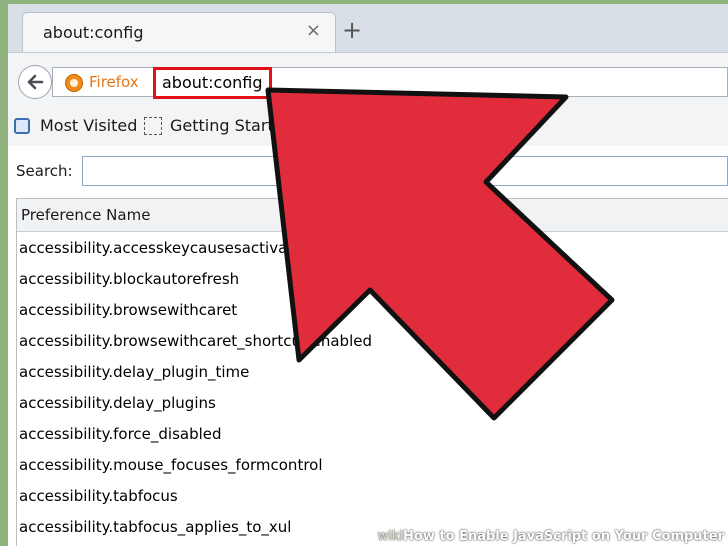  Describe the element at coordinates (372, 496) in the screenshot. I see `table-row: accessibility.tabfocus` at that location.